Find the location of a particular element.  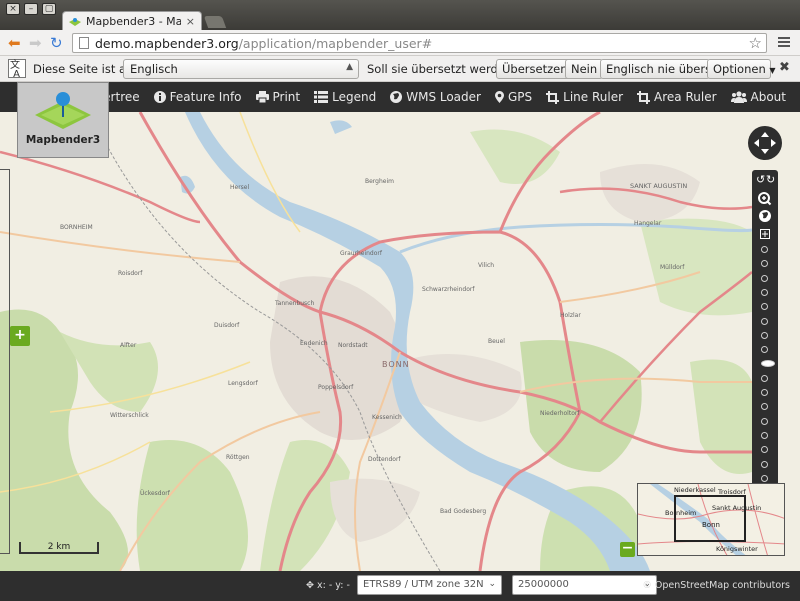

translate-button: Übersetzen is located at coordinates (535, 69).